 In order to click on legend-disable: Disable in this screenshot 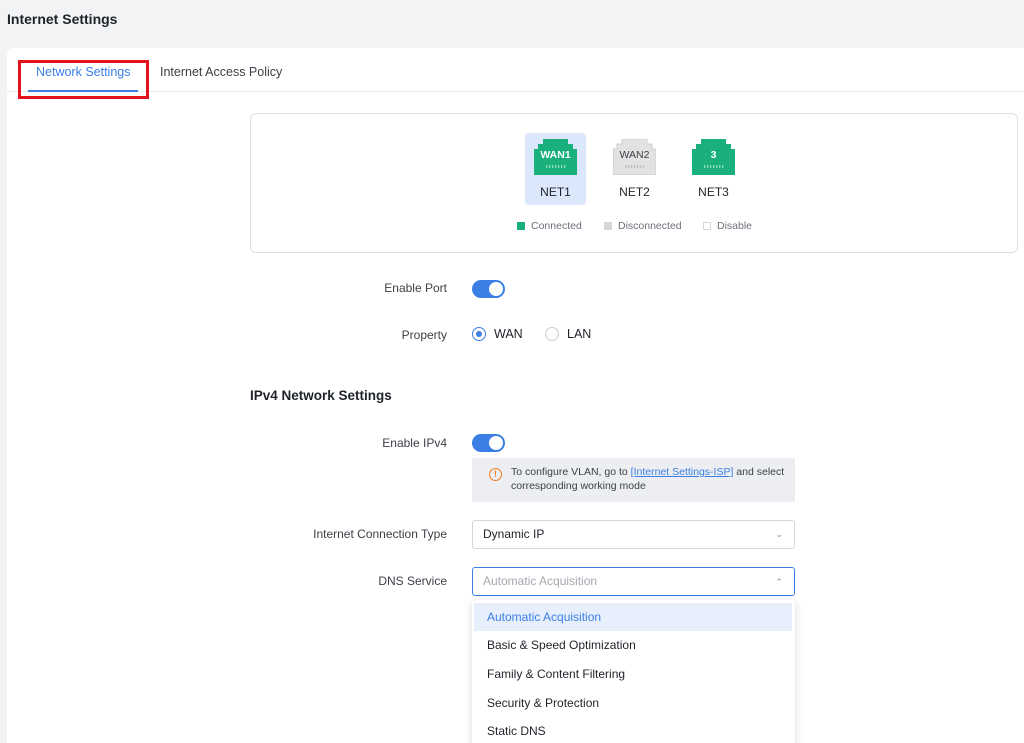, I will do `click(727, 226)`.